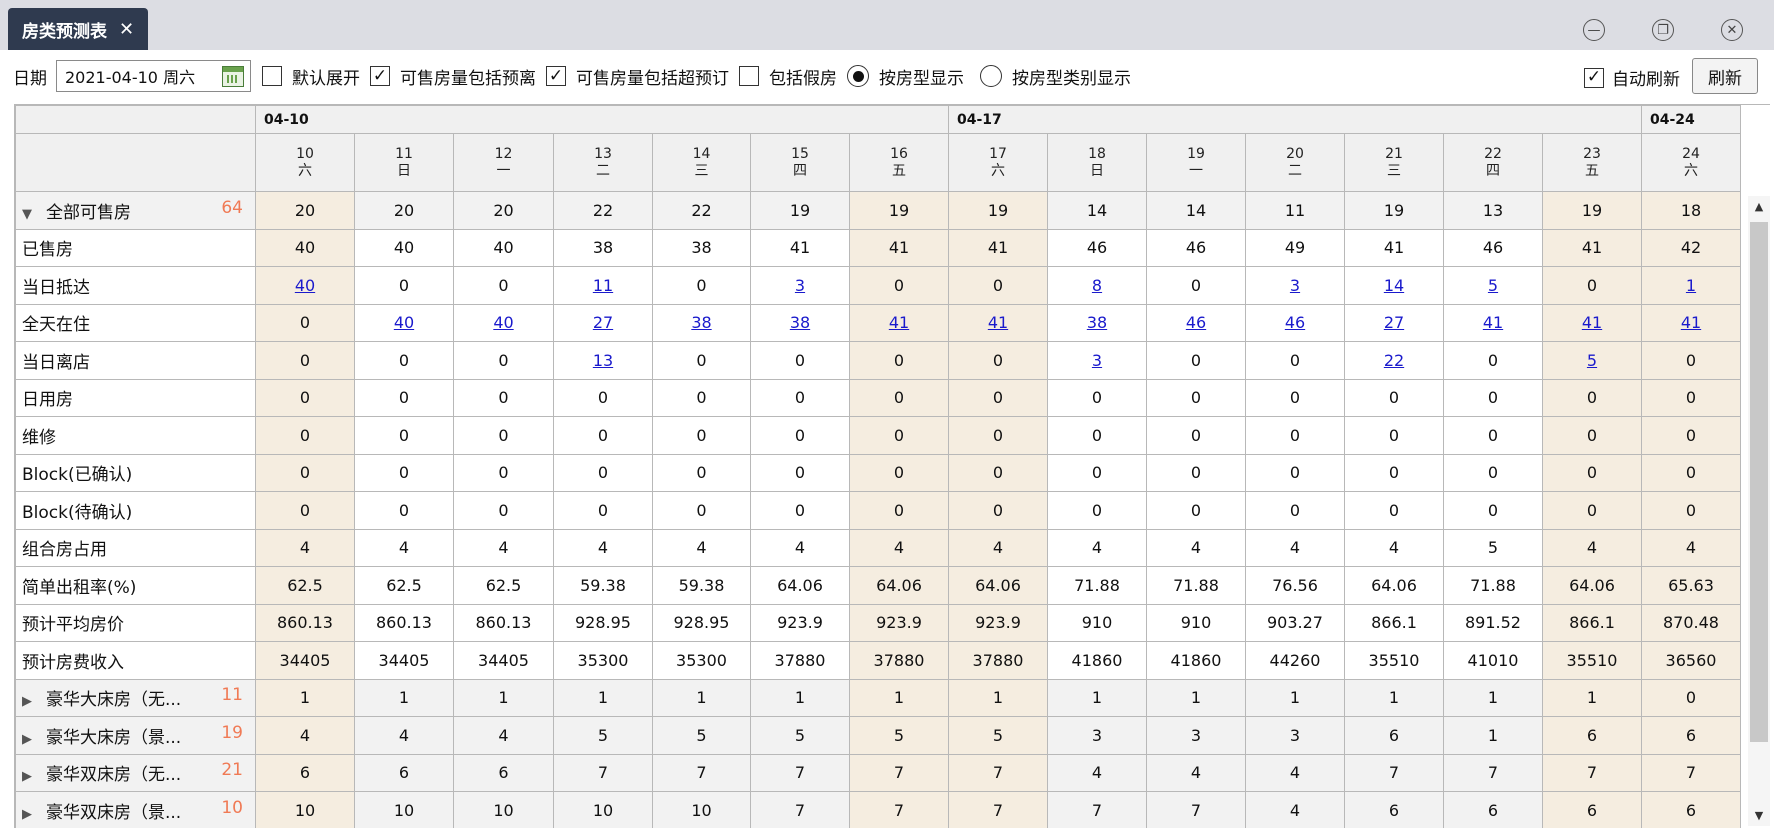  I want to click on checkbox-include-fake, so click(749, 76).